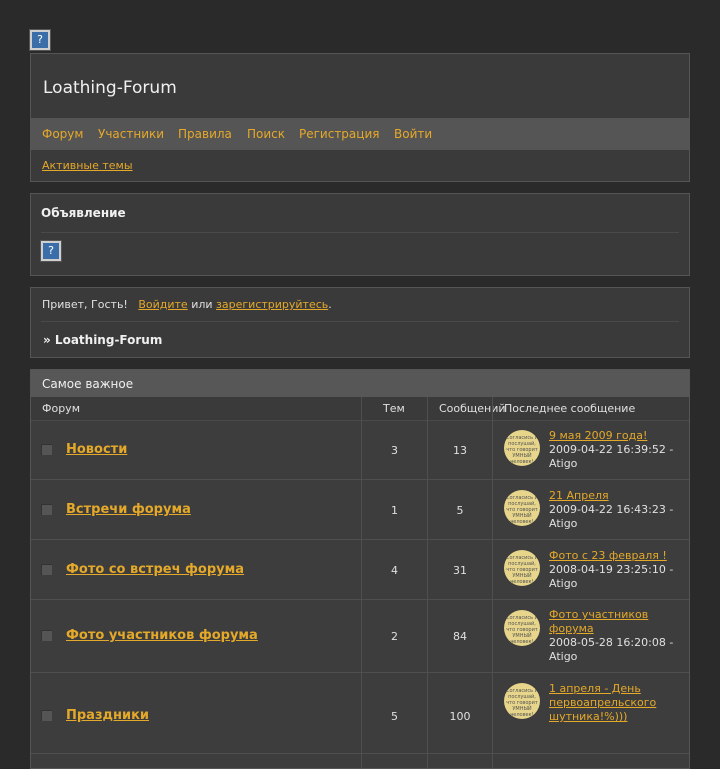 This screenshot has height=769, width=720. I want to click on last-post-link: Фото участников форума, so click(598, 621).